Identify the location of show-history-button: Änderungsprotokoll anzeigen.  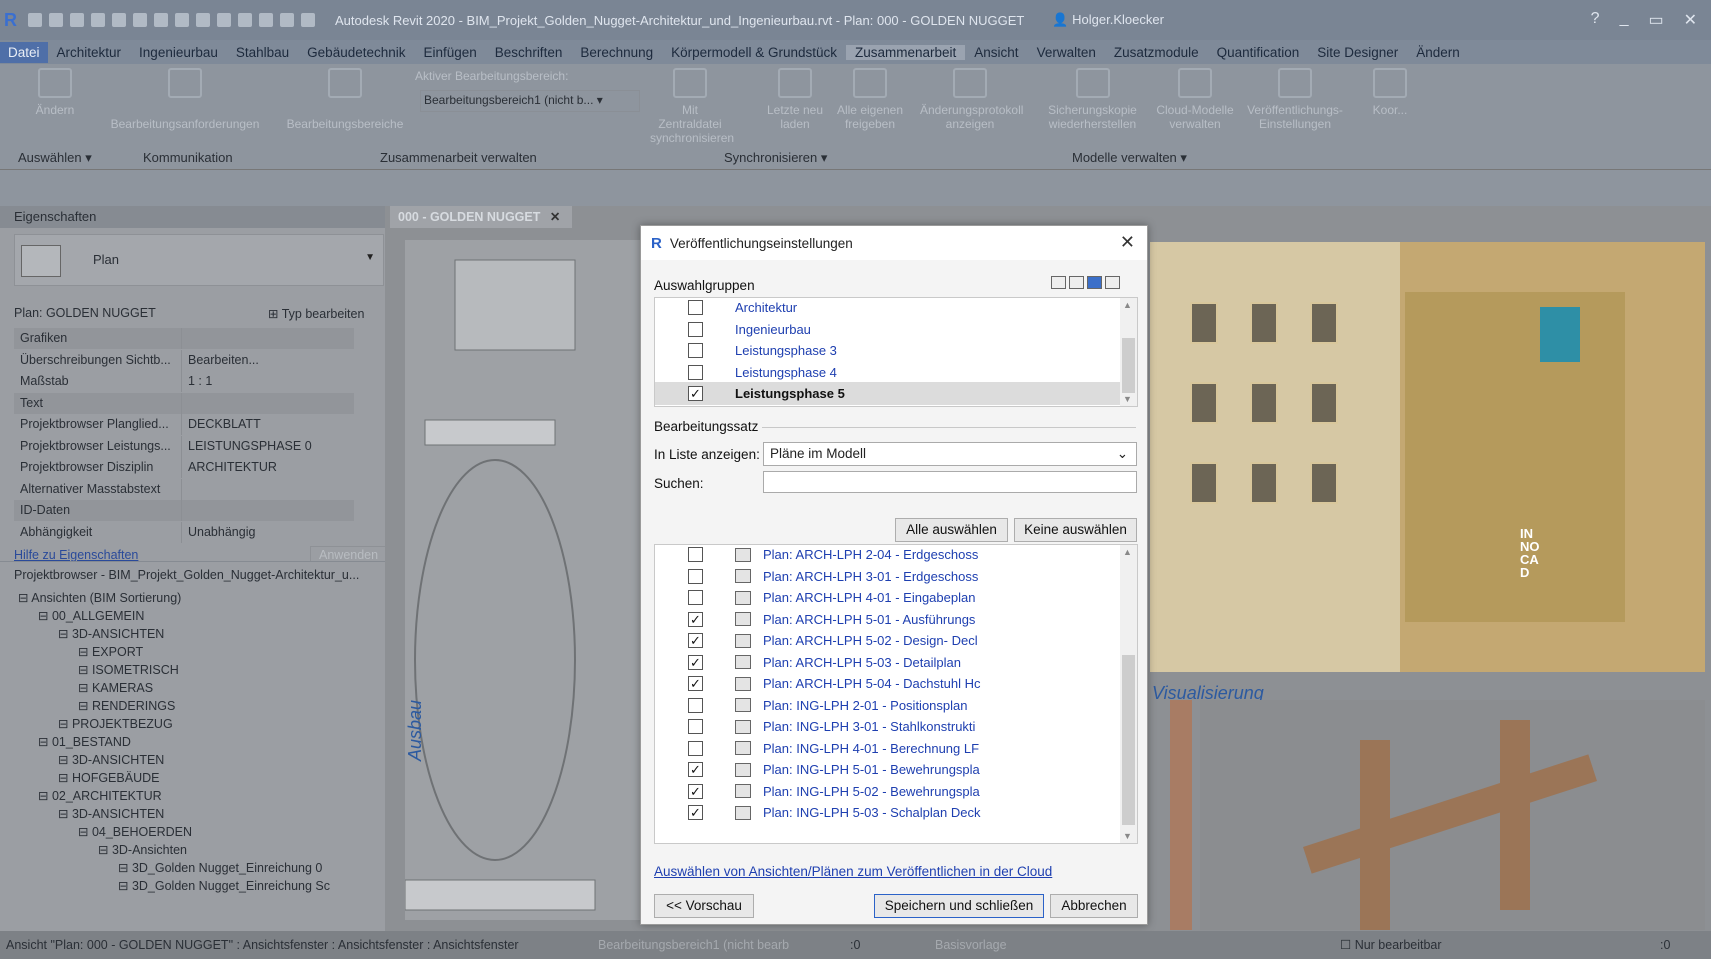
(971, 100).